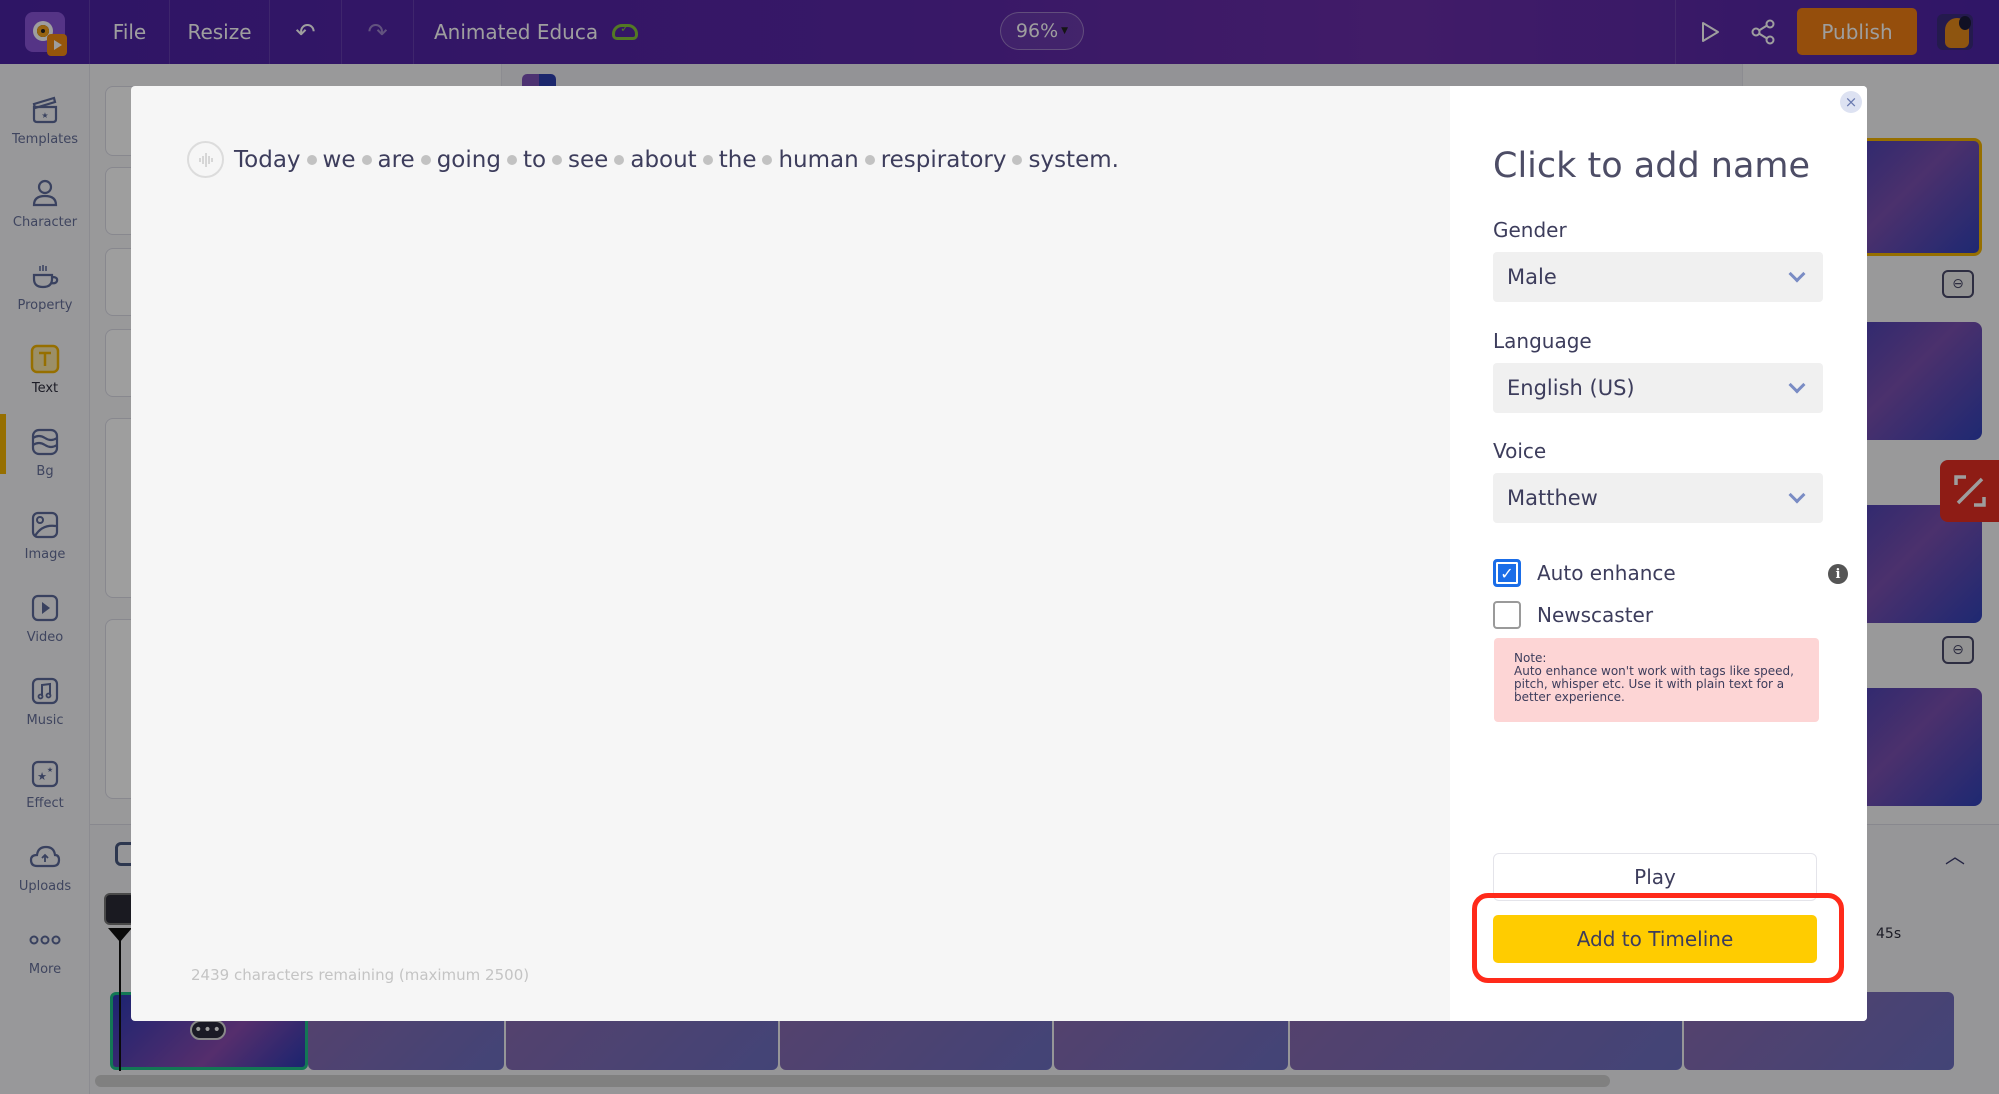  I want to click on script-word: the, so click(738, 160).